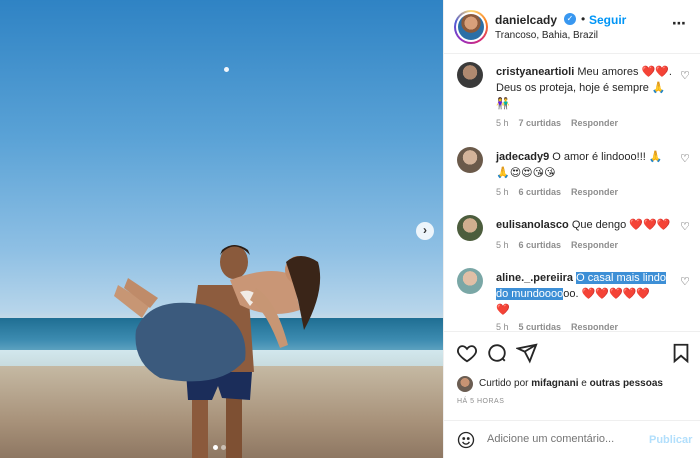  Describe the element at coordinates (670, 440) in the screenshot. I see `post-comment-button: Publicar` at that location.